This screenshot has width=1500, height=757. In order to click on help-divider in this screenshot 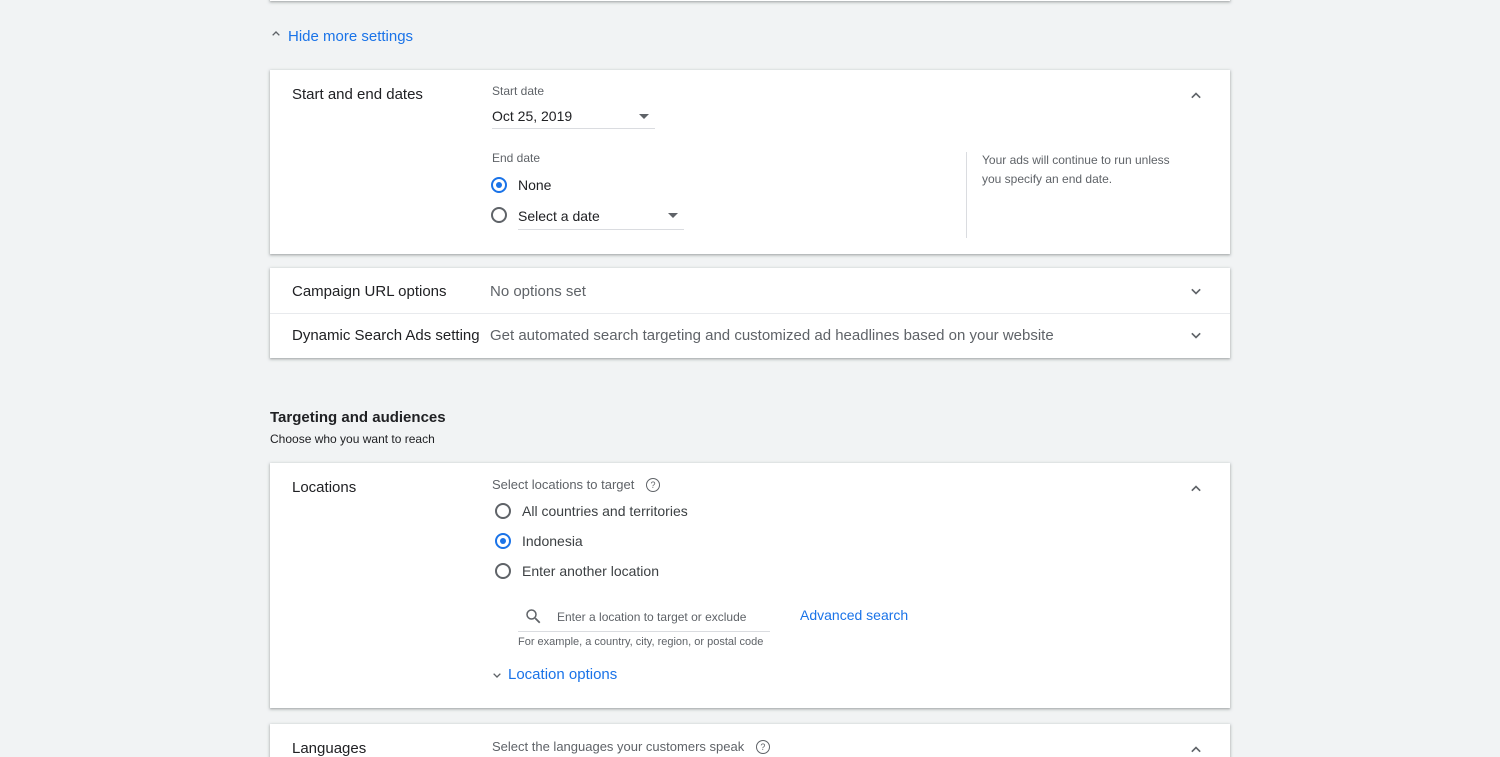, I will do `click(966, 195)`.